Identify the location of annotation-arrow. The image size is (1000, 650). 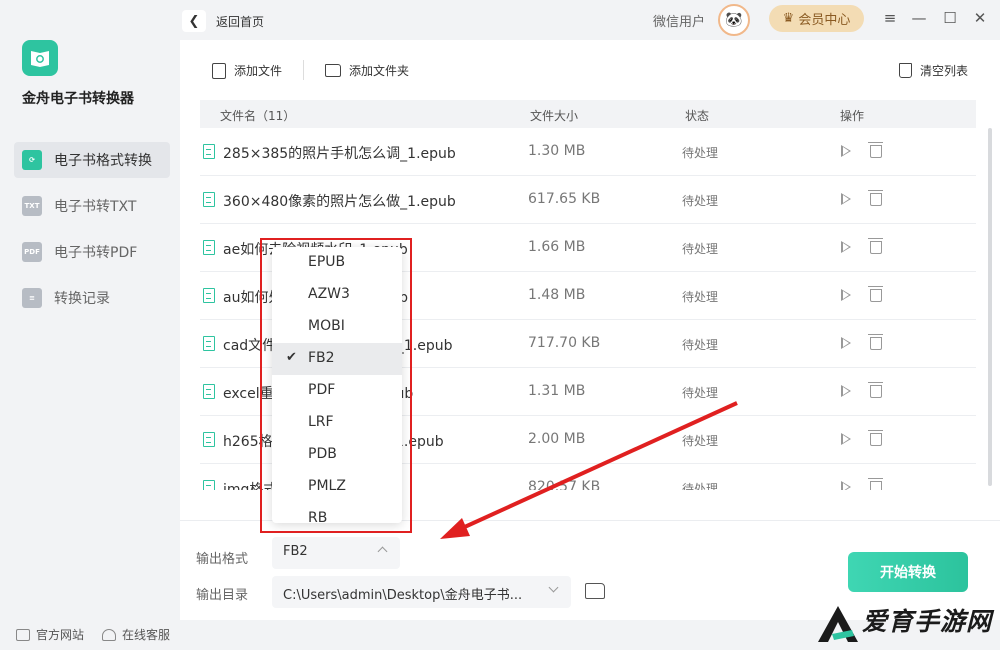
(589, 470).